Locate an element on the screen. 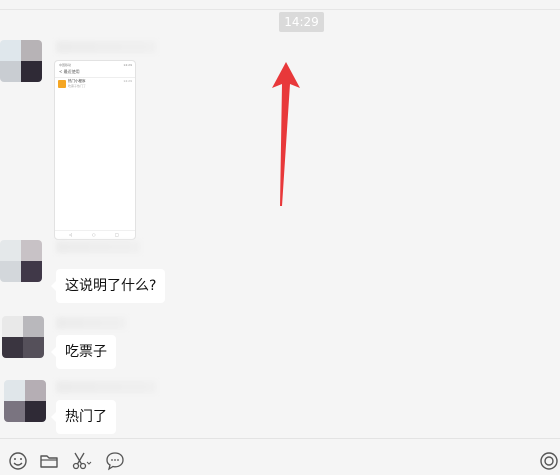 This screenshot has height=475, width=560. thumbnail-app-subtitle: 吃票子热门了 is located at coordinates (77, 86).